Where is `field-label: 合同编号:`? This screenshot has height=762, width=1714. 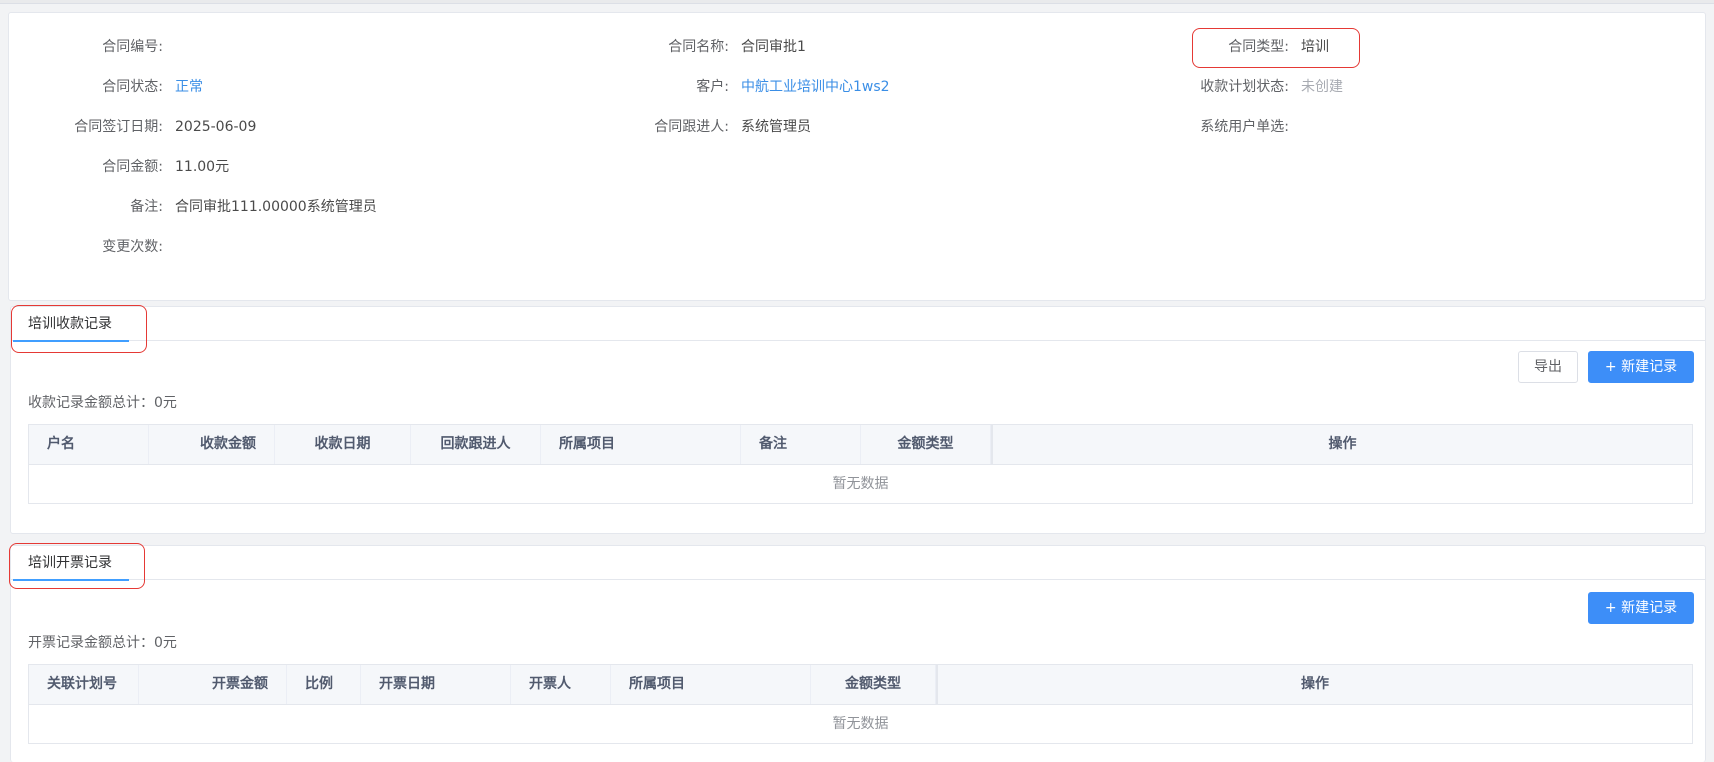 field-label: 合同编号: is located at coordinates (132, 47).